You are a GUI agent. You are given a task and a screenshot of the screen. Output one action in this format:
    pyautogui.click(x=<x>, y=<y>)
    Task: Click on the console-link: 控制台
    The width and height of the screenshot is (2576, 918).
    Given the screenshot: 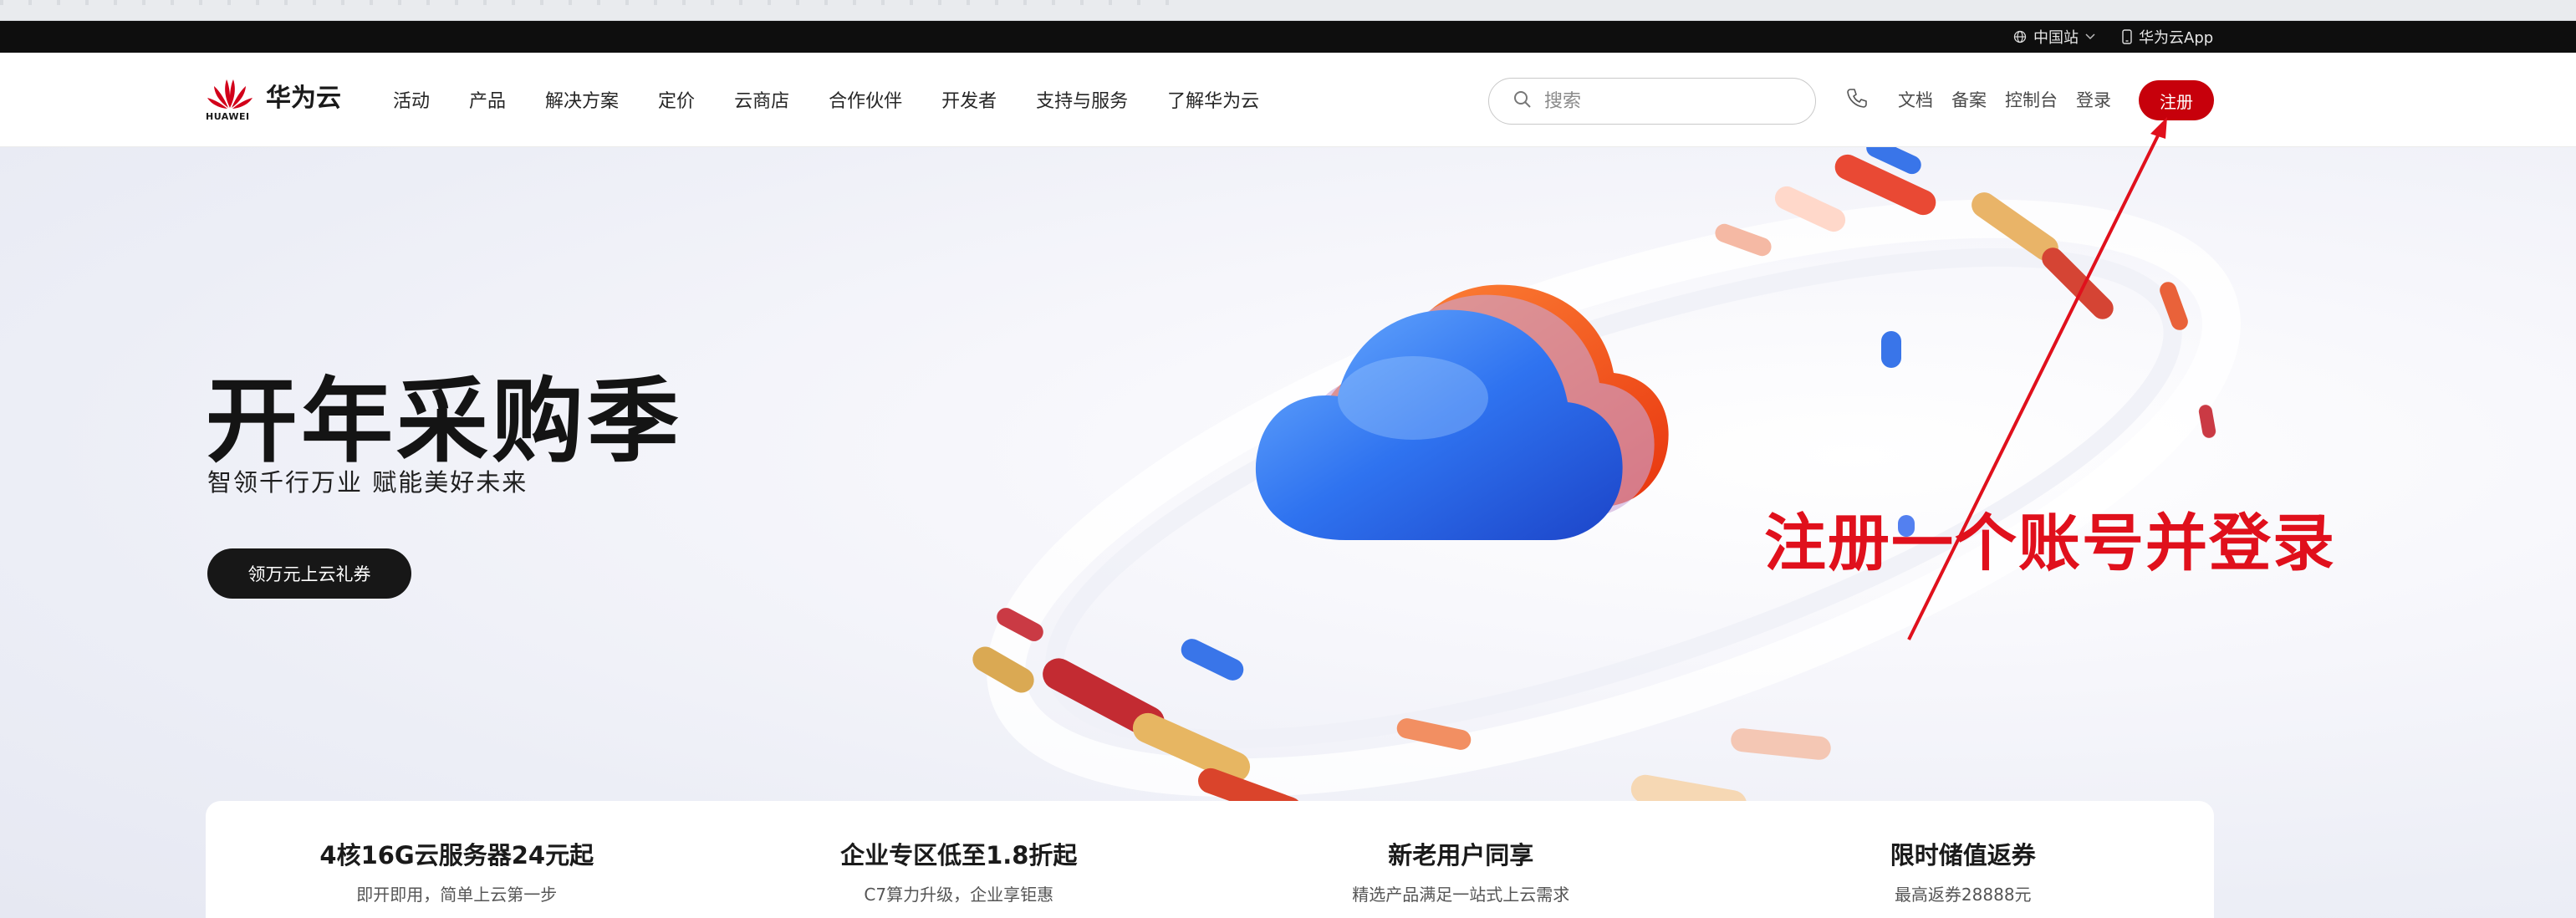 What is the action you would take?
    pyautogui.click(x=2032, y=99)
    